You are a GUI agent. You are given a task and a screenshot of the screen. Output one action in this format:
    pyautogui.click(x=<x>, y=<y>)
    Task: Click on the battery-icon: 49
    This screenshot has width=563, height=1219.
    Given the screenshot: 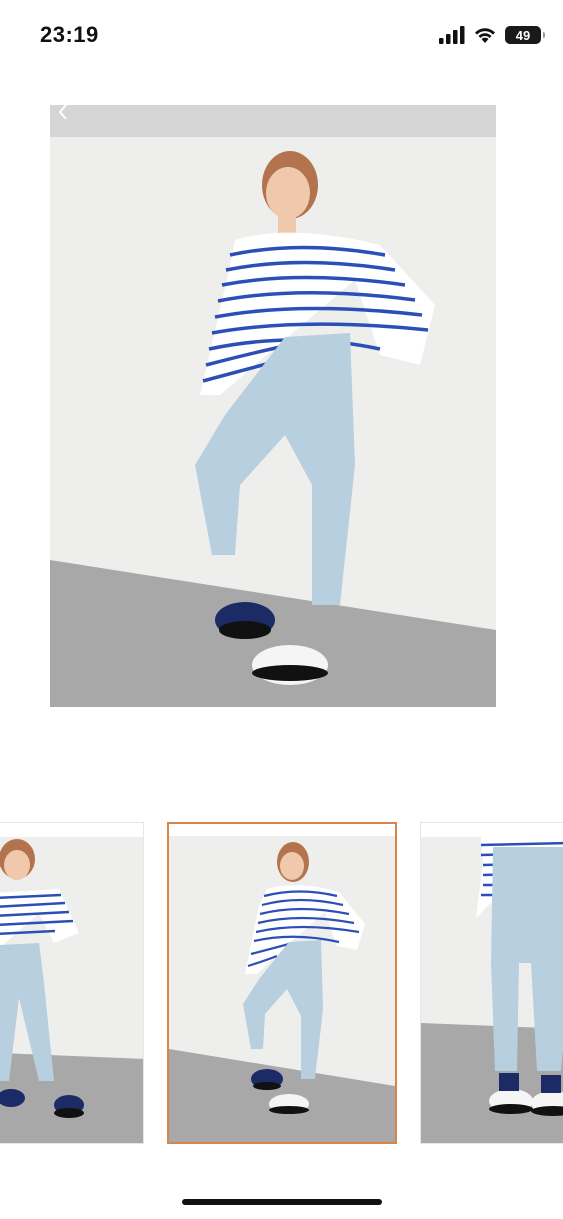 What is the action you would take?
    pyautogui.click(x=525, y=35)
    